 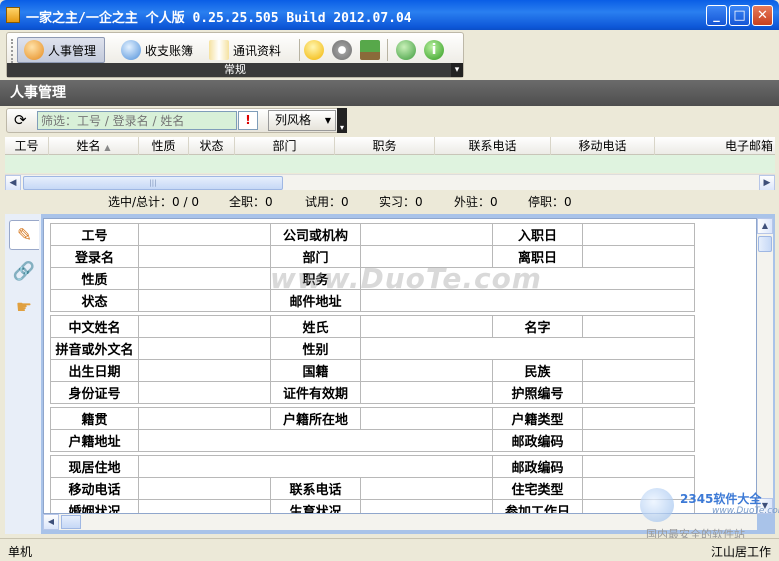 I want to click on form-vertical-scrollbar: ▲ ▼, so click(x=765, y=366).